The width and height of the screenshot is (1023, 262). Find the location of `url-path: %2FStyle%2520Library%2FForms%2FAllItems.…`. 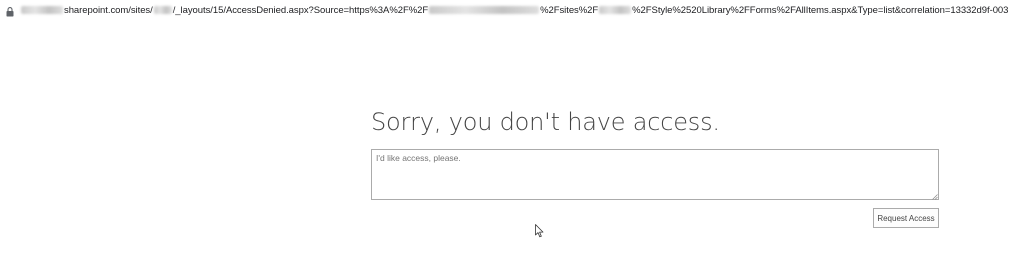

url-path: %2FStyle%2520Library%2FForms%2FAllItems.… is located at coordinates (820, 10).